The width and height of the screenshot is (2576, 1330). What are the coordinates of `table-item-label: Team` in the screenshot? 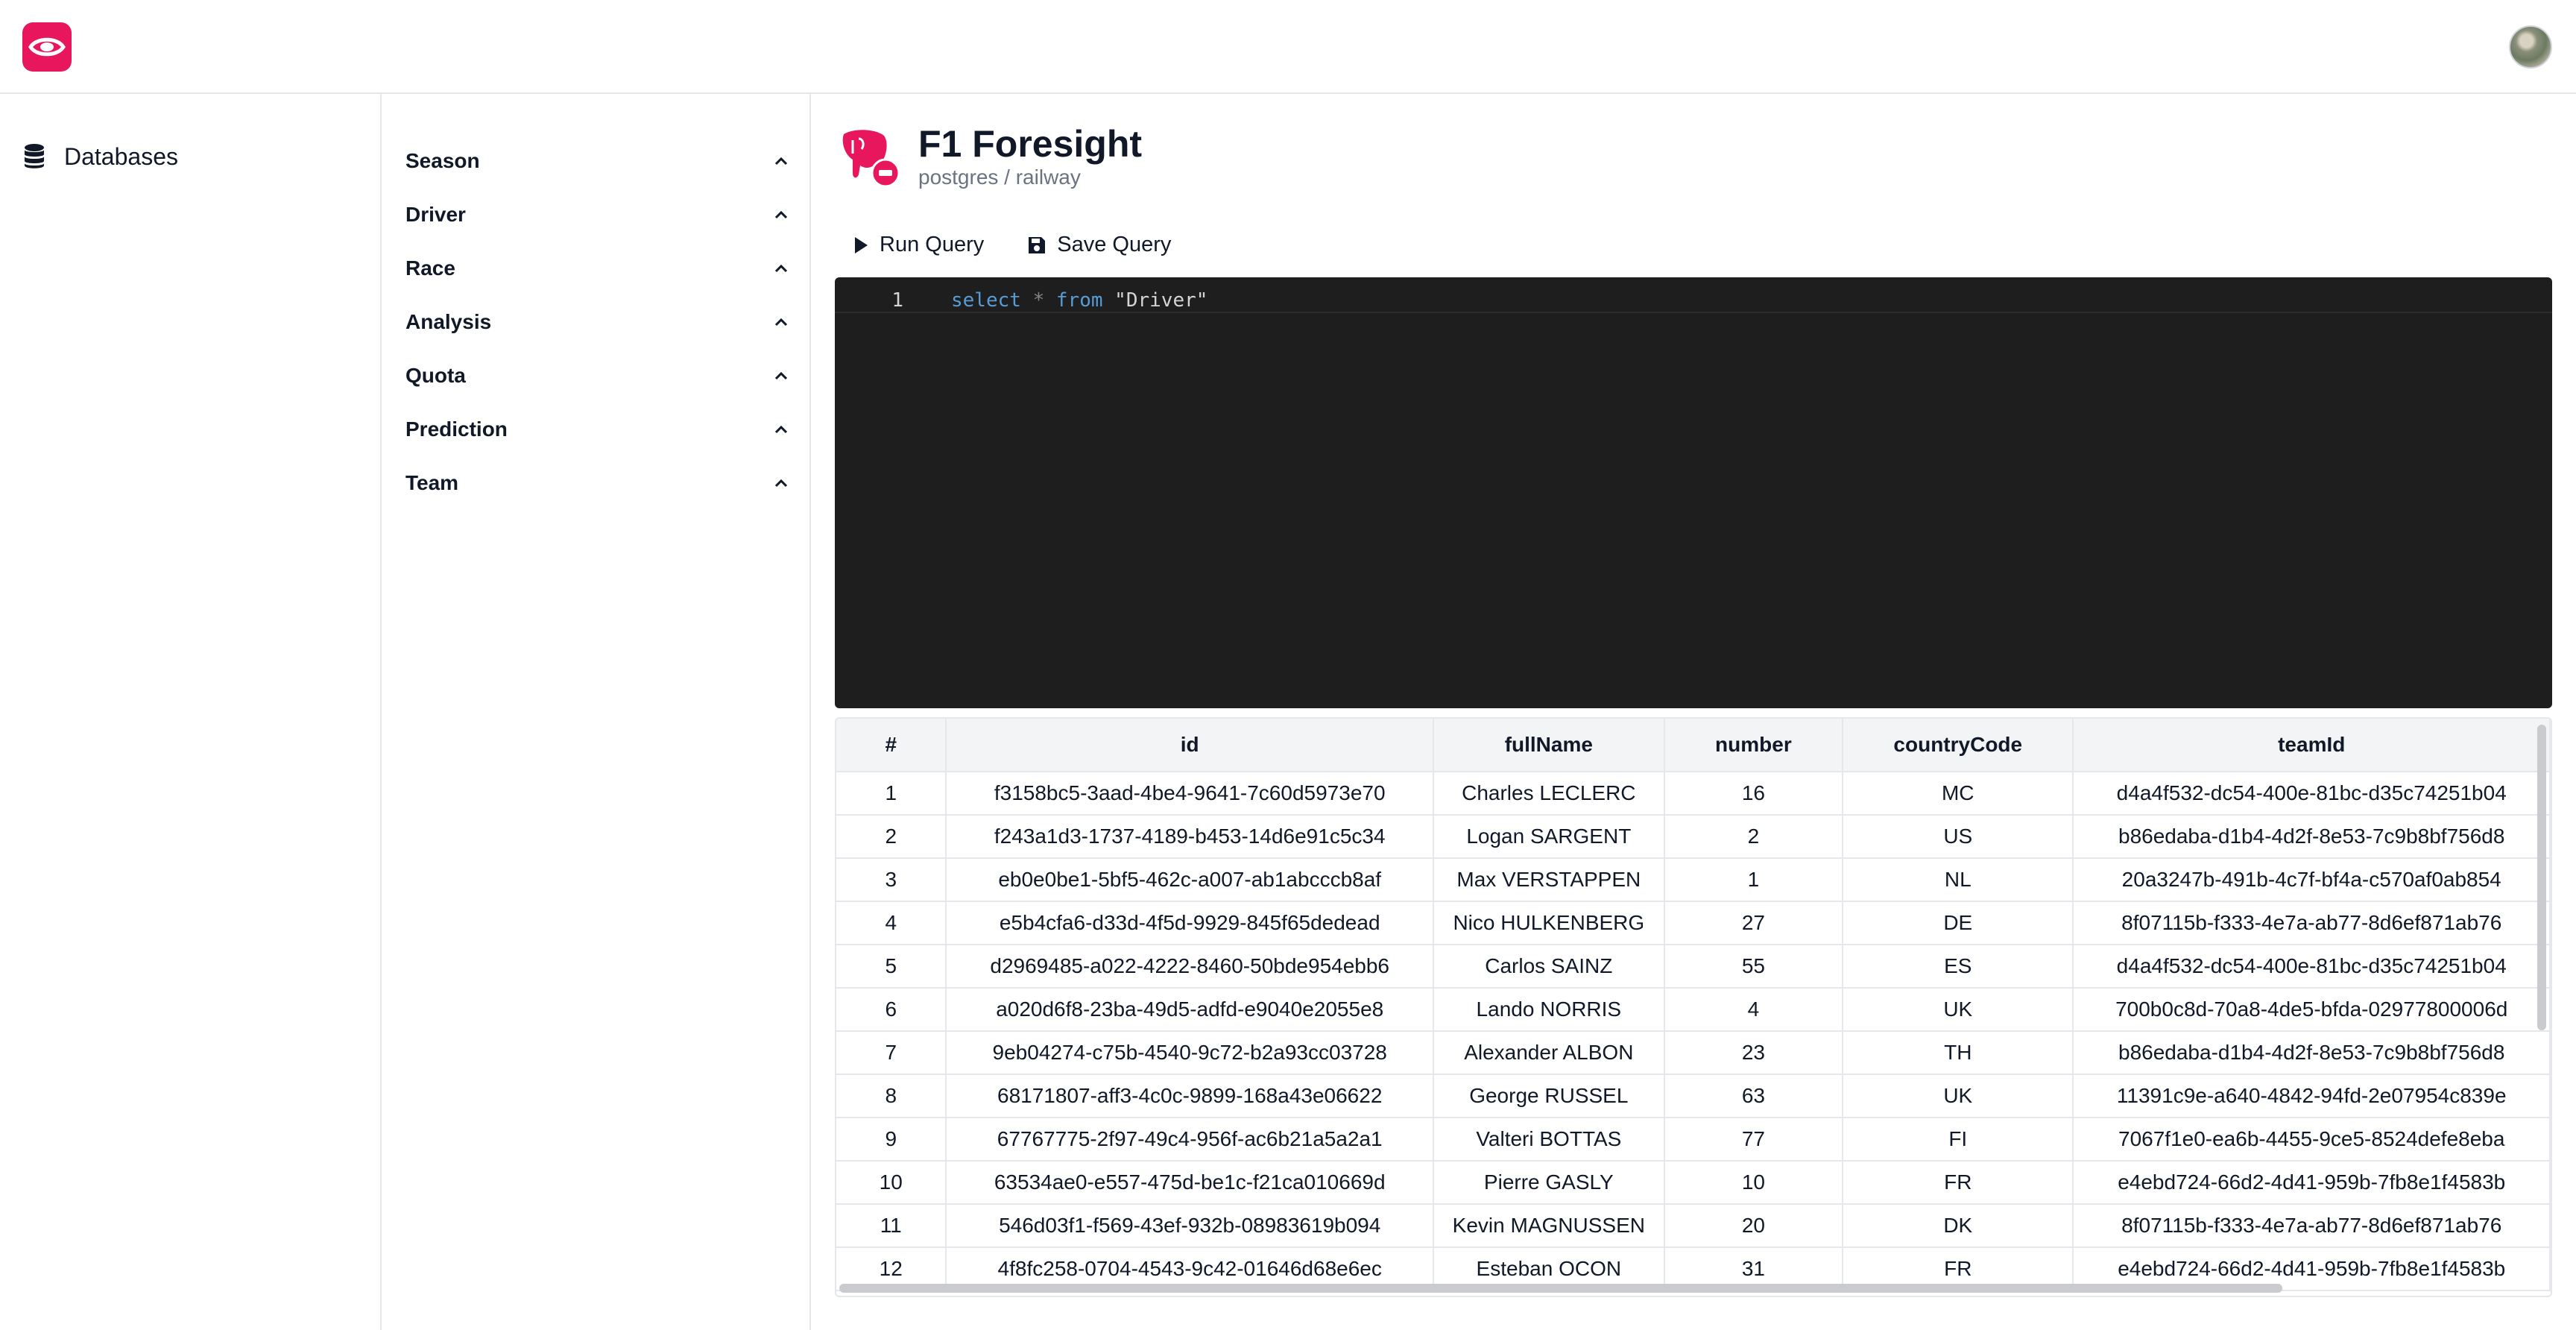 It's located at (432, 482).